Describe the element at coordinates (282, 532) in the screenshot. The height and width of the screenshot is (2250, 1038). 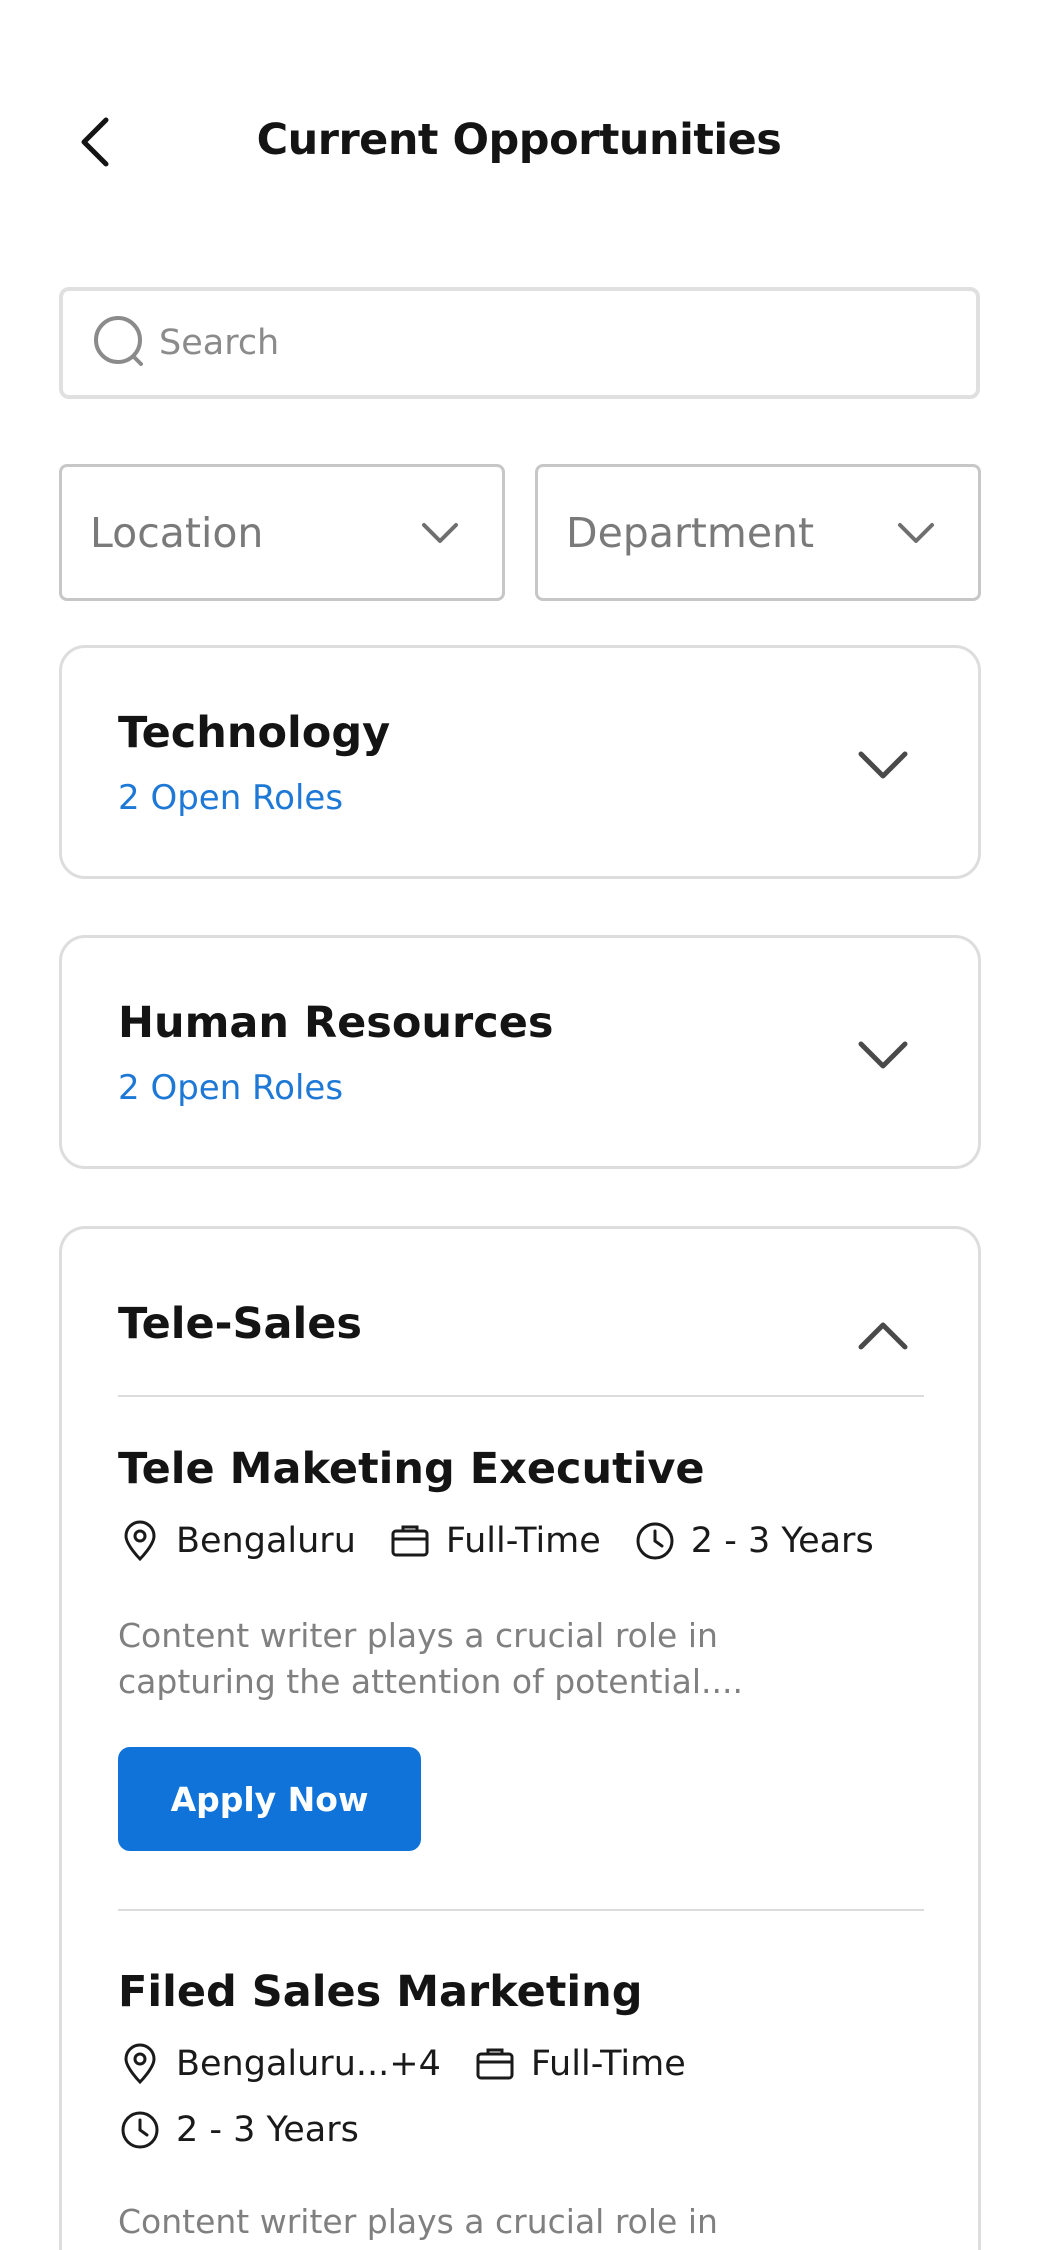
I see `location-filter-dropdown: Location` at that location.